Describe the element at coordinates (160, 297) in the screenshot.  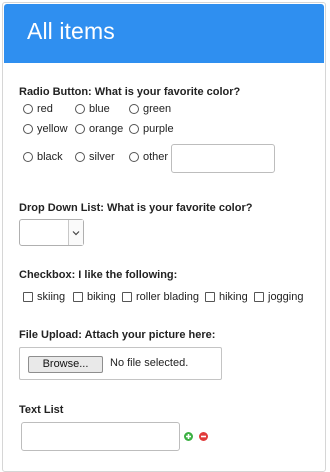
I see `checkbox-roller-blading: roller blading` at that location.